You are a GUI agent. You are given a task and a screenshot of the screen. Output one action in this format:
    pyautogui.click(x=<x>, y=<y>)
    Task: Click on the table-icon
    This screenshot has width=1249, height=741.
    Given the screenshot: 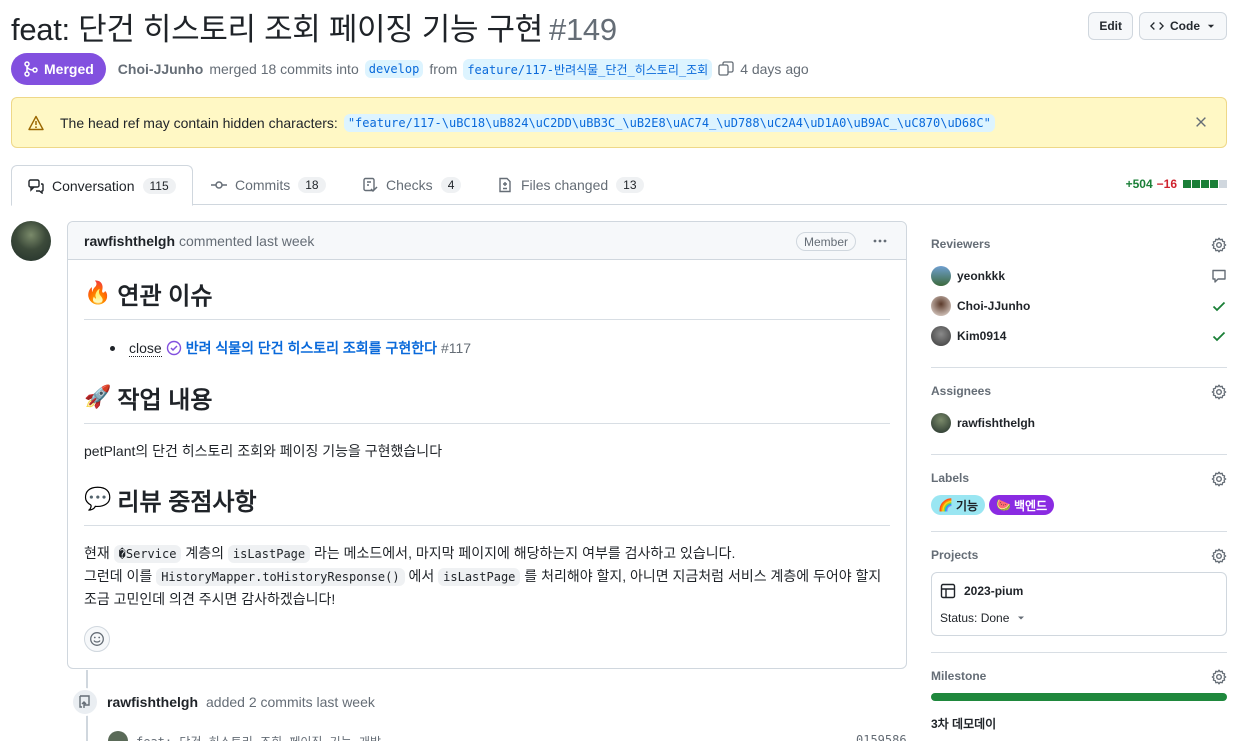 What is the action you would take?
    pyautogui.click(x=948, y=591)
    